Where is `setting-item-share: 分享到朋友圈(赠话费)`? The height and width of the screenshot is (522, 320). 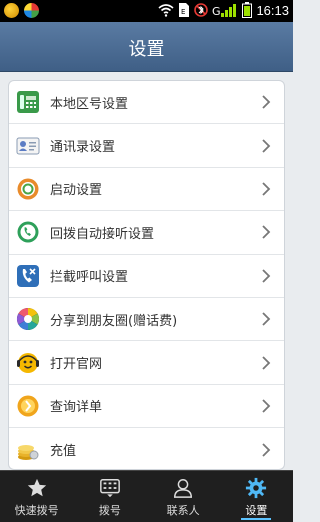
setting-item-share: 分享到朋友圈(赠话费) is located at coordinates (146, 320).